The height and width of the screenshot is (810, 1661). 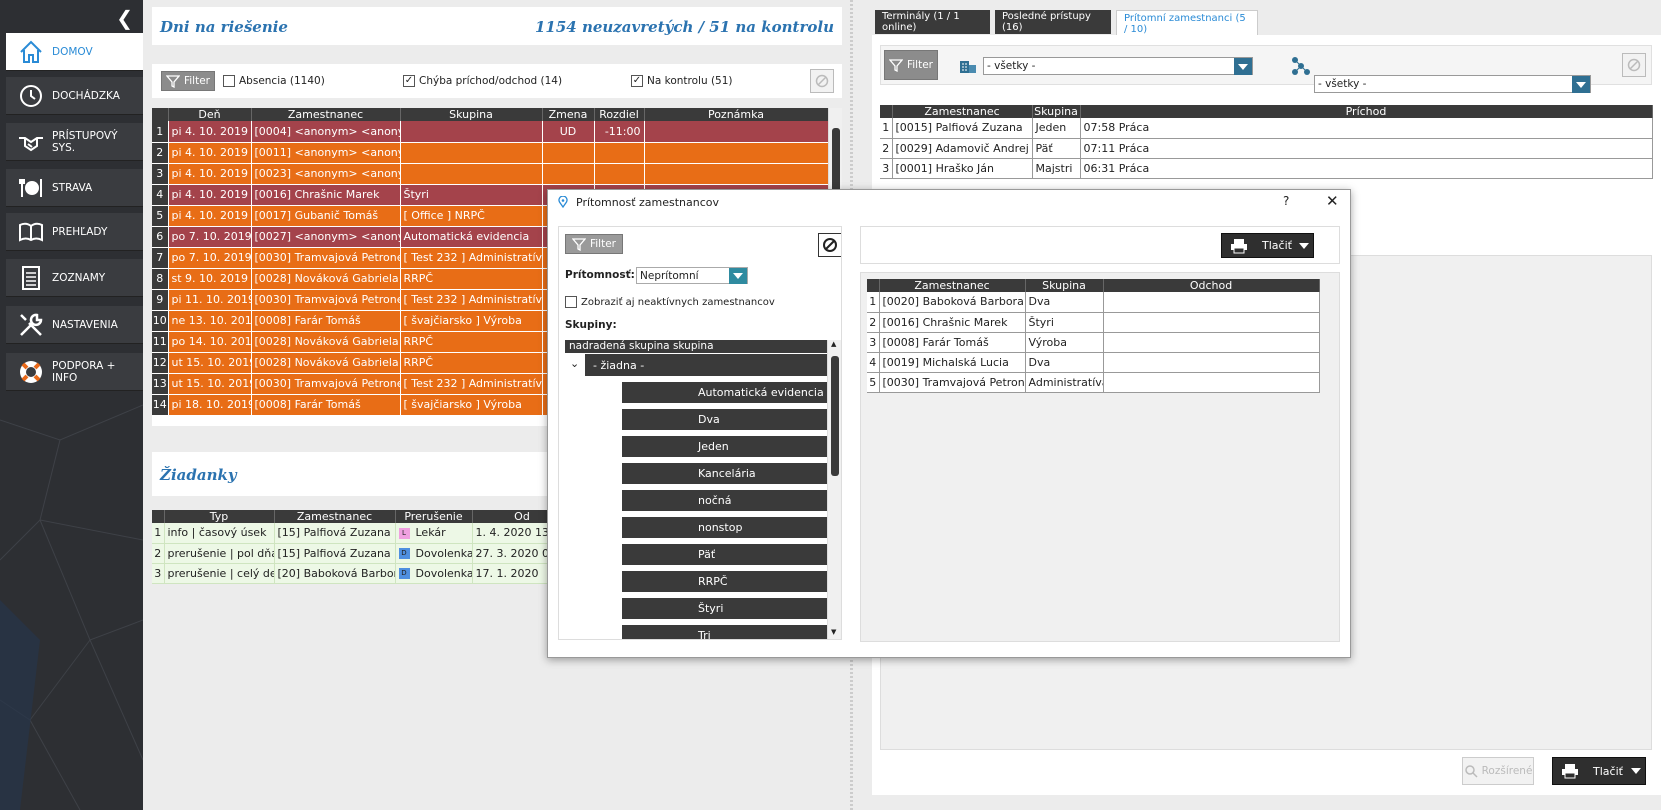 I want to click on tree-group-item: Kancelária, so click(x=724, y=473).